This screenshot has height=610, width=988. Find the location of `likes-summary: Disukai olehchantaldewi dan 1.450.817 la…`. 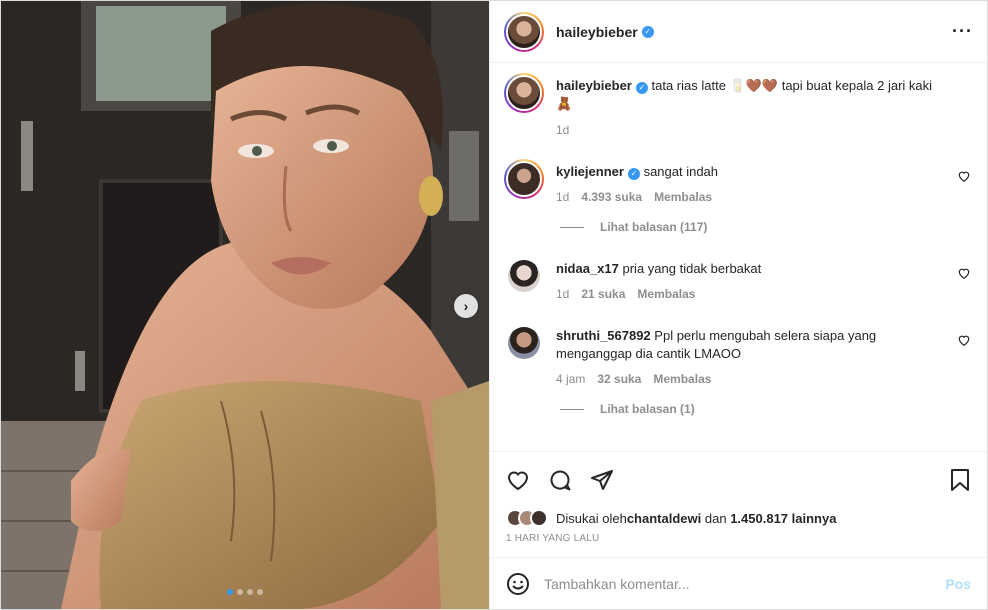

likes-summary: Disukai olehchantaldewi dan 1.450.817 la… is located at coordinates (738, 518).